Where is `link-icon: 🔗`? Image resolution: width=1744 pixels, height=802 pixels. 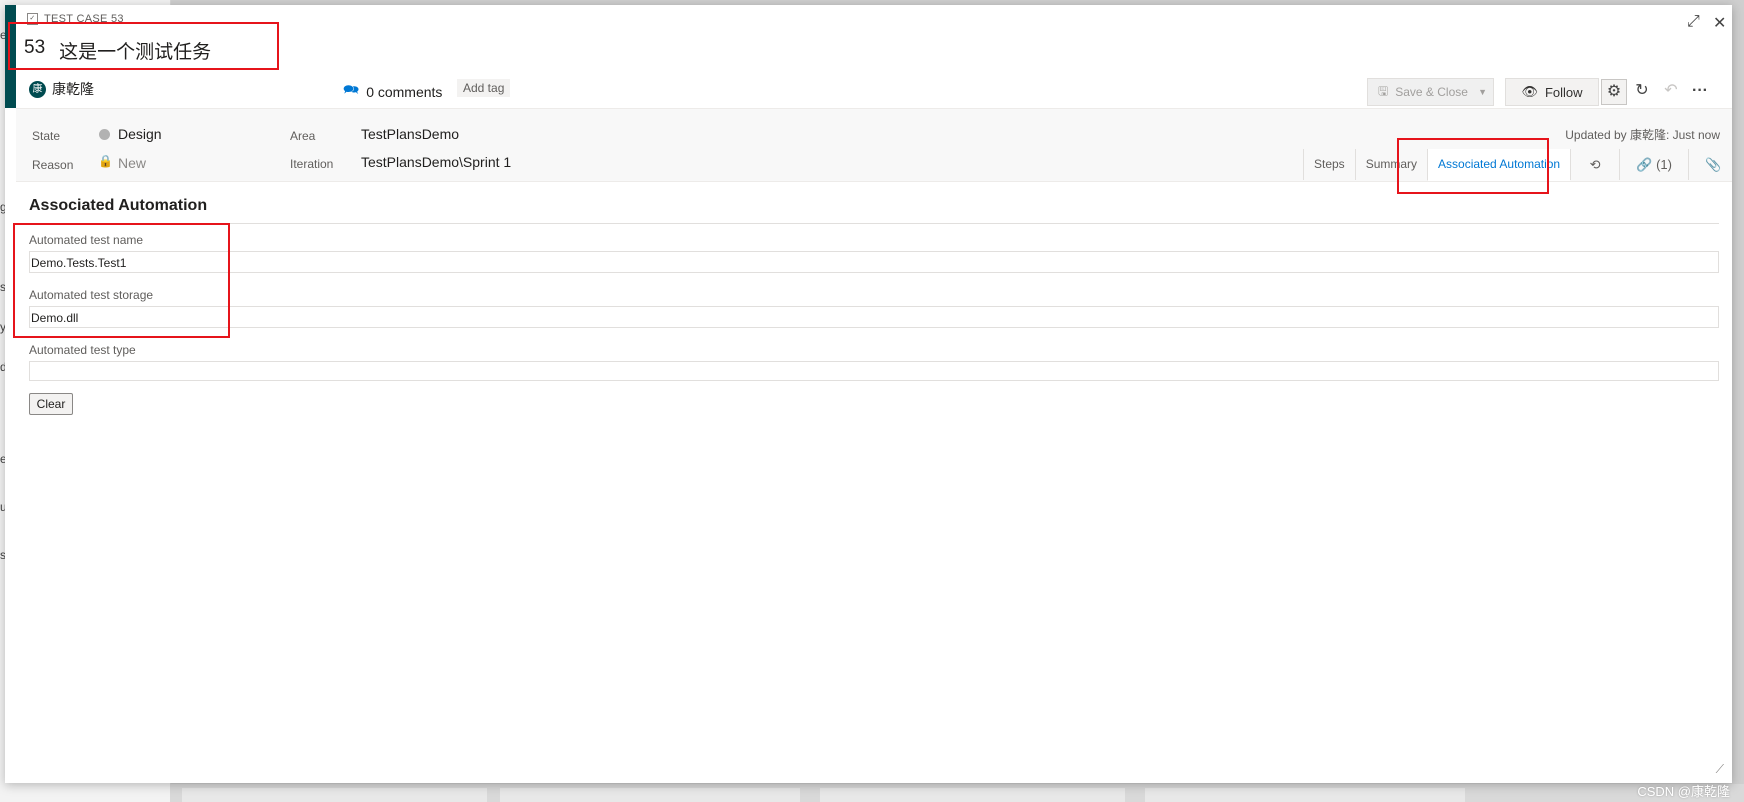 link-icon: 🔗 is located at coordinates (1644, 164).